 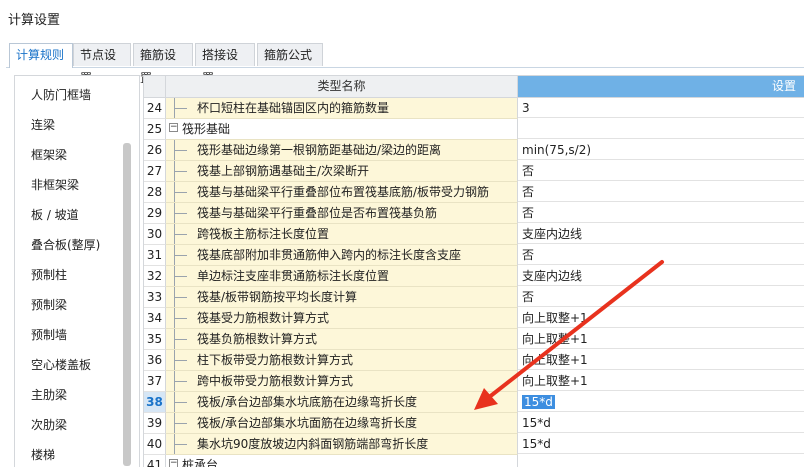 I want to click on tab-calc-rules: 计算规则, so click(x=41, y=55).